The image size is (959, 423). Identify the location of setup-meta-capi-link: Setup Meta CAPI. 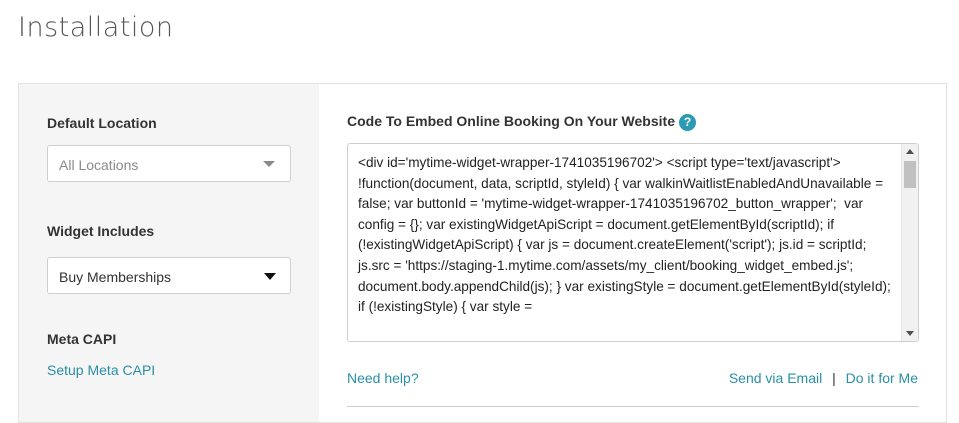
(101, 370).